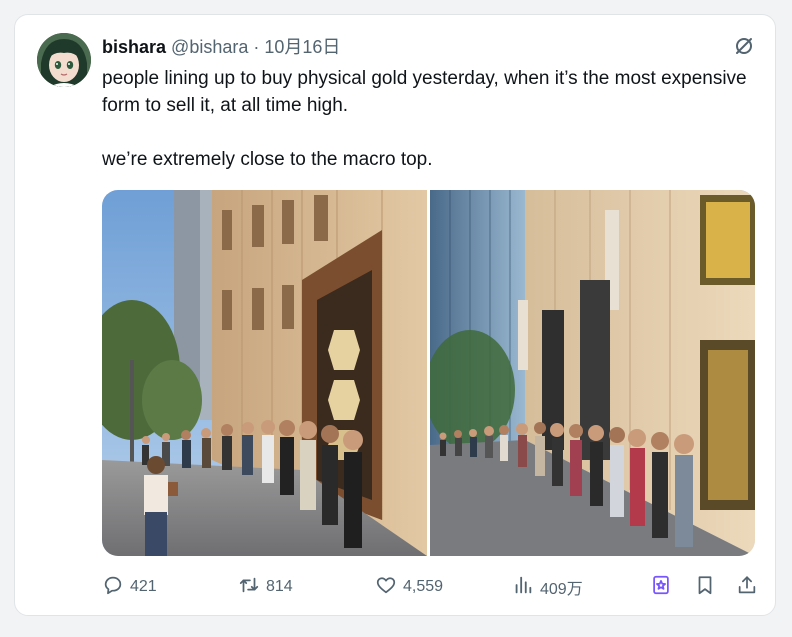 The image size is (792, 637). What do you see at coordinates (134, 47) in the screenshot?
I see `display-name: bishara` at bounding box center [134, 47].